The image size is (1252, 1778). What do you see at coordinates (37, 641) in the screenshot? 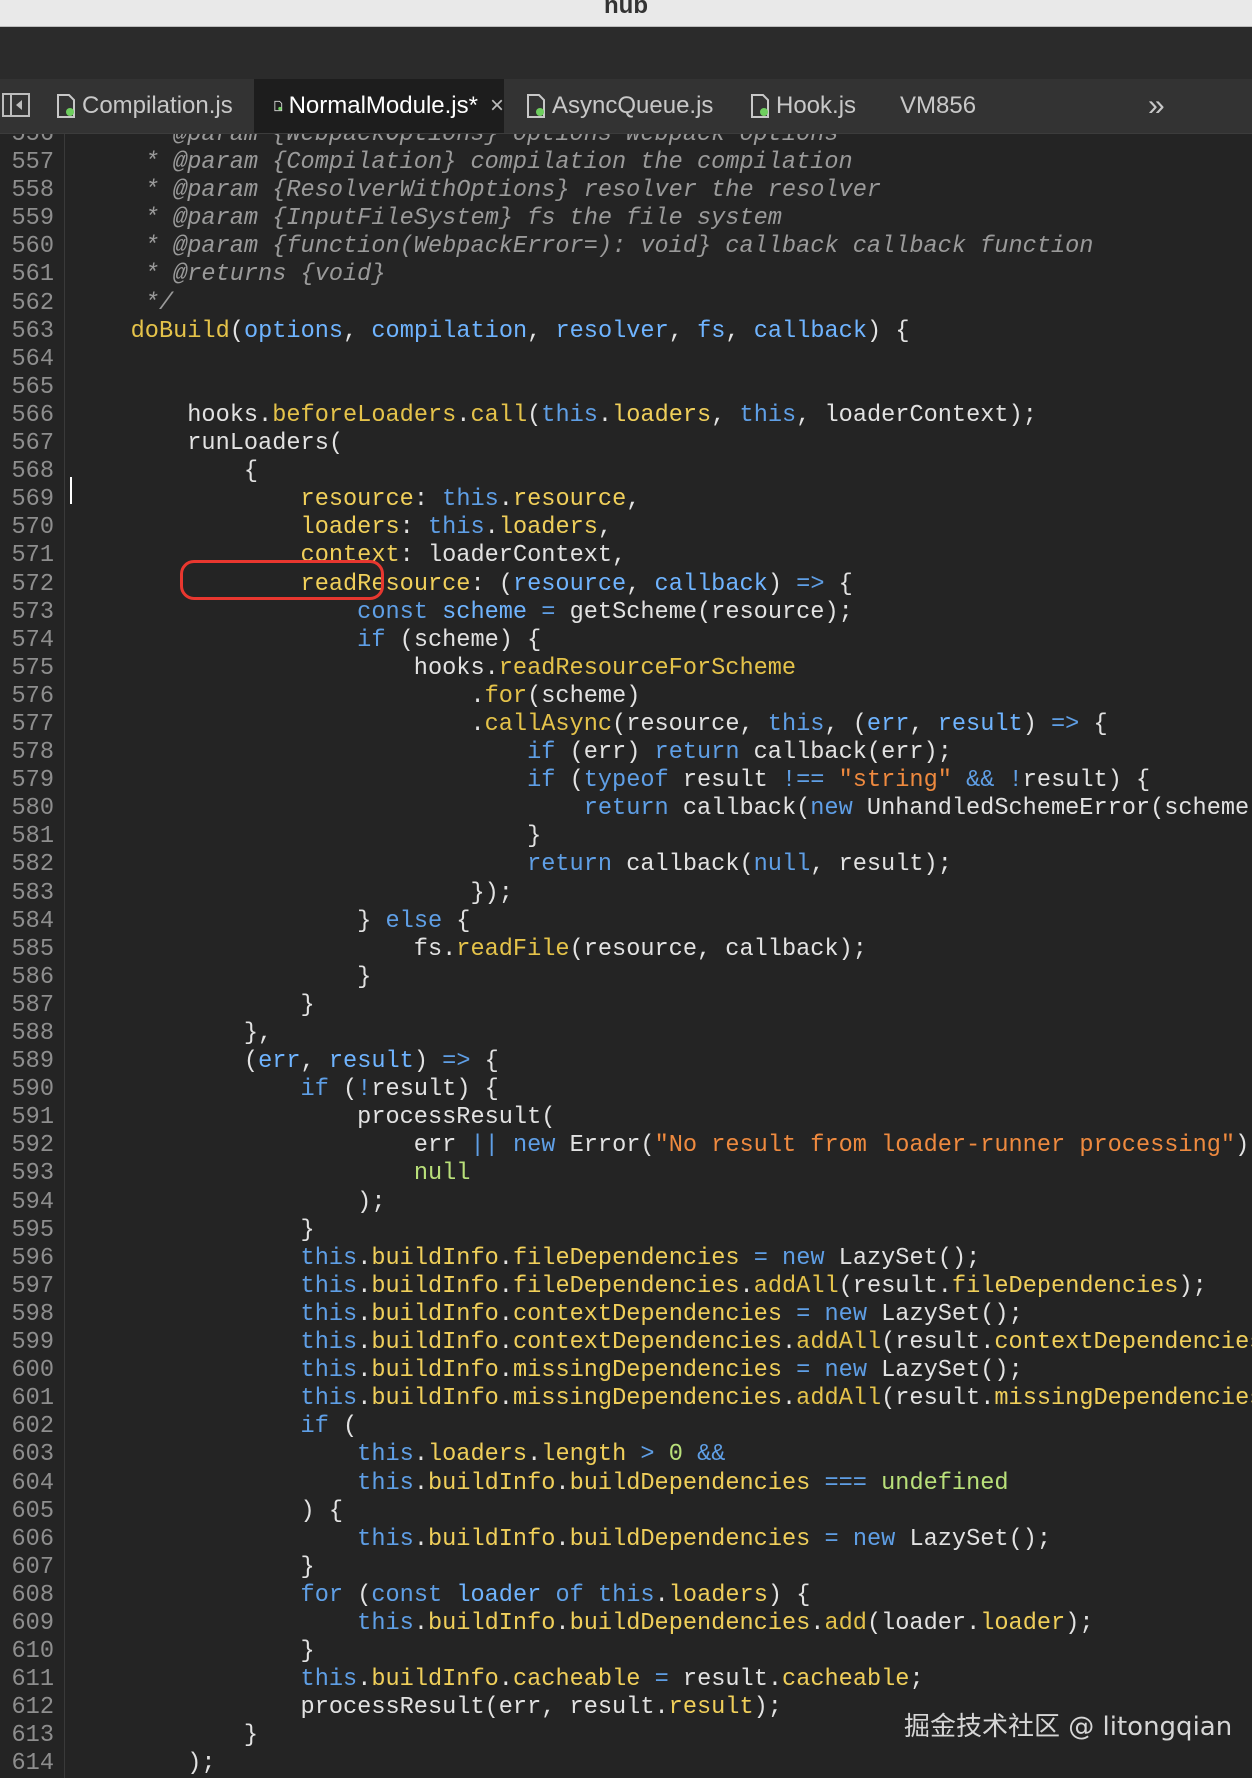
I see `line-number: 574` at bounding box center [37, 641].